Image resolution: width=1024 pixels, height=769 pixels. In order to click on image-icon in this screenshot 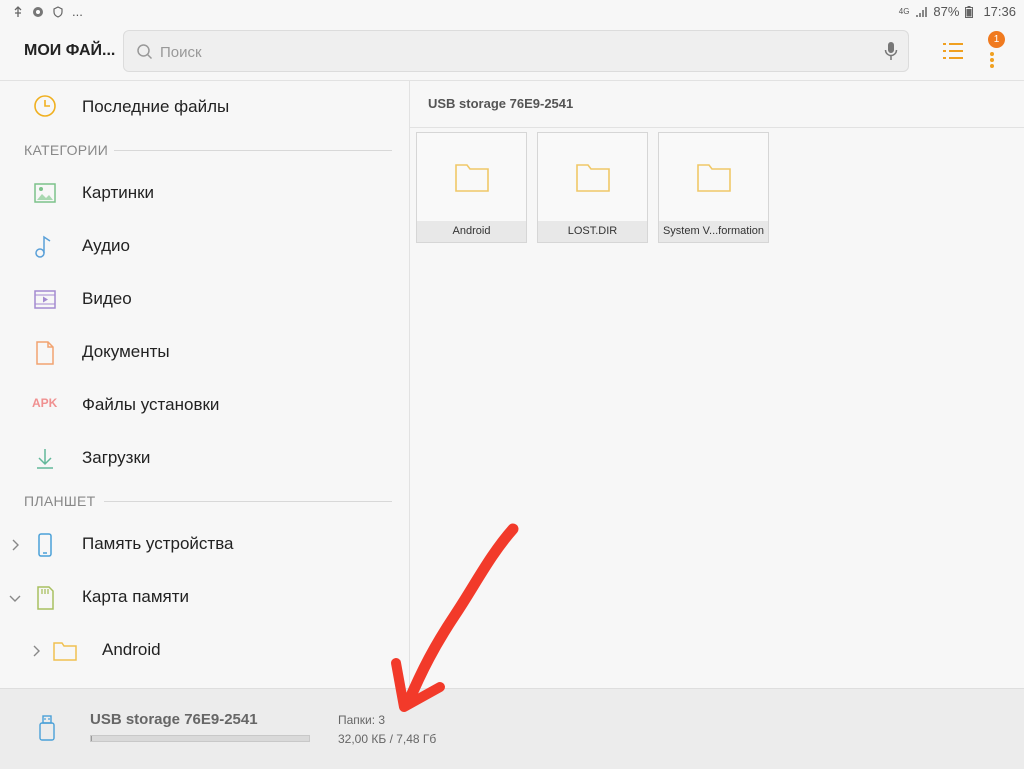, I will do `click(45, 194)`.